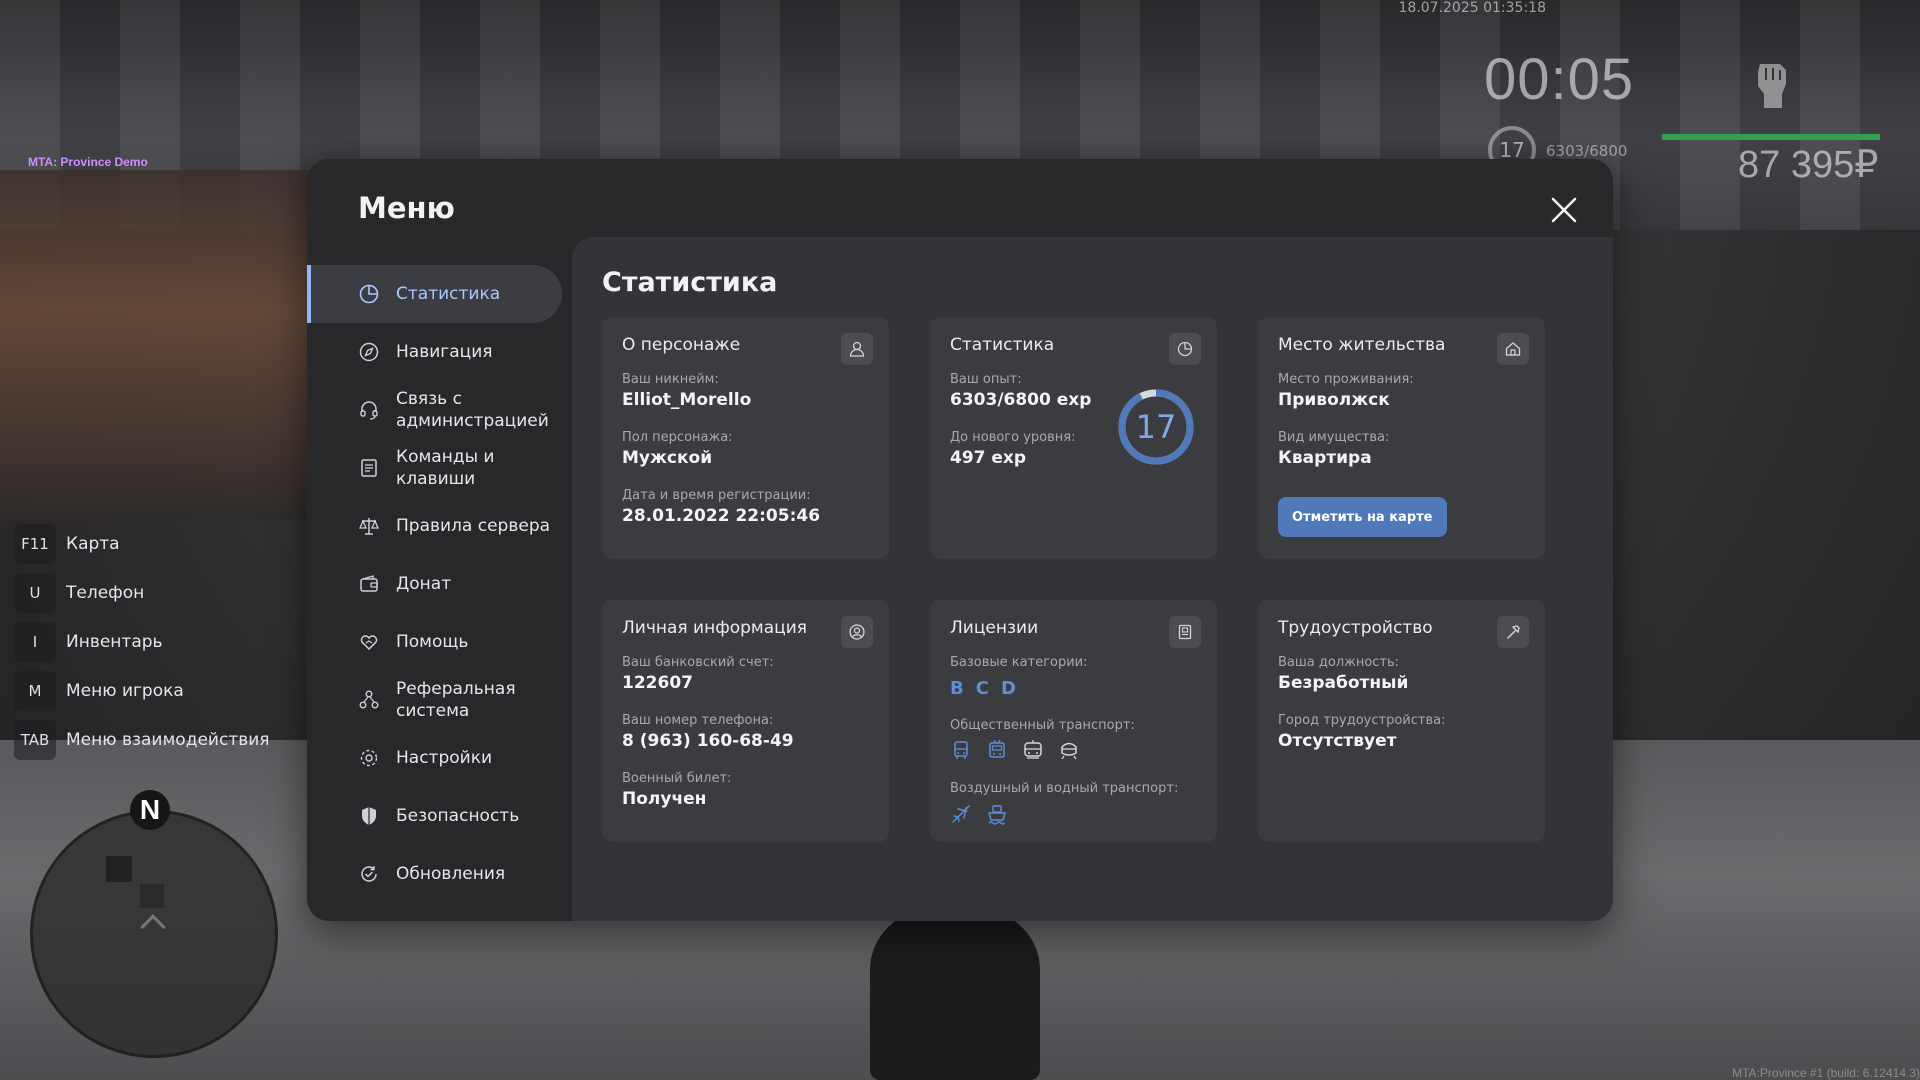 This screenshot has width=1920, height=1080. What do you see at coordinates (1564, 210) in the screenshot?
I see `close-icon` at bounding box center [1564, 210].